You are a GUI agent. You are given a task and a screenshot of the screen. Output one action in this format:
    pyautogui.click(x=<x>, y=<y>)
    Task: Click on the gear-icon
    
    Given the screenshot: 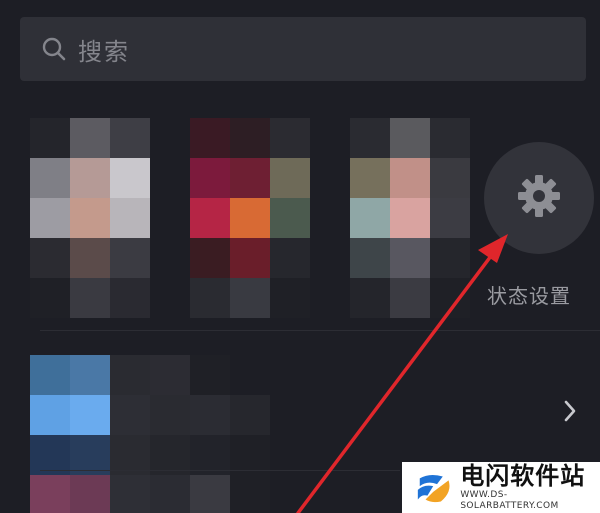 What is the action you would take?
    pyautogui.click(x=539, y=198)
    